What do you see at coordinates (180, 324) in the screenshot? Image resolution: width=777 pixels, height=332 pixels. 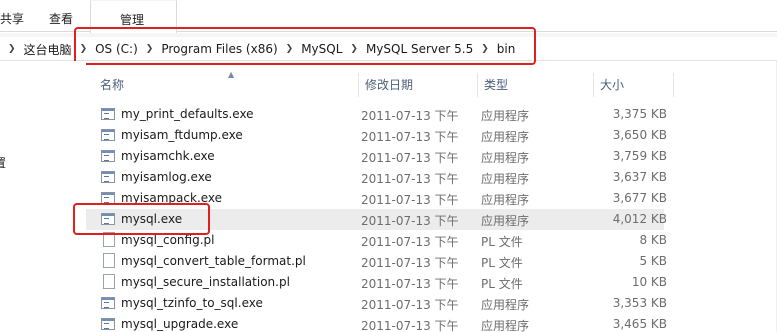 I see `file-name: mysql_upgrade.exe` at bounding box center [180, 324].